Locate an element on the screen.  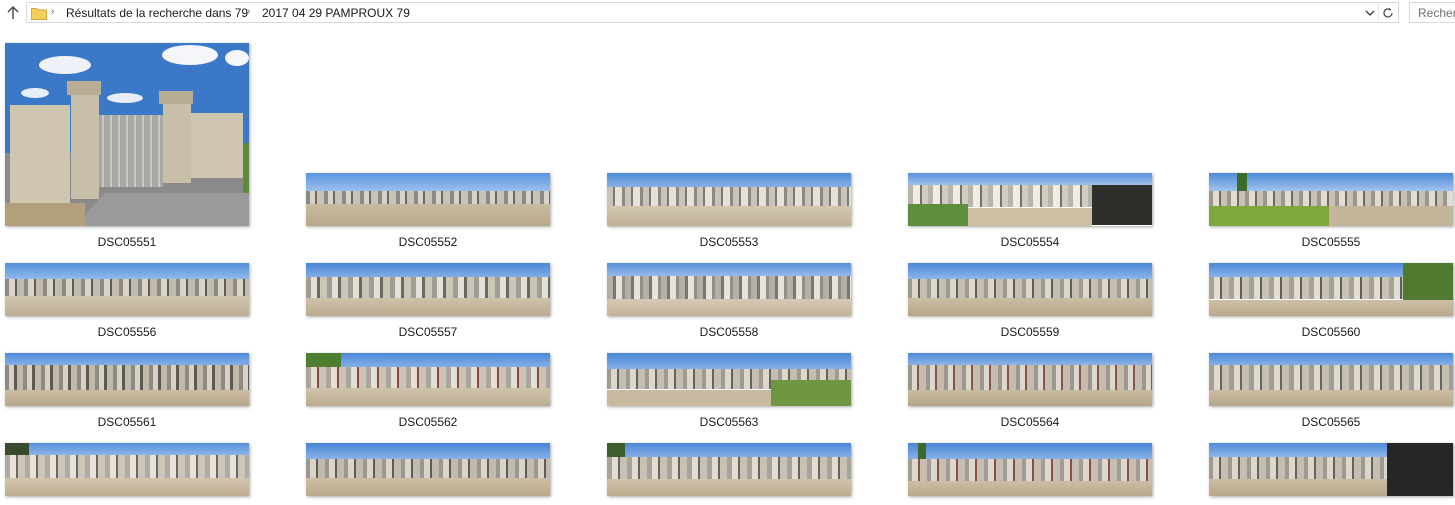
file-item: DSC05552 is located at coordinates (429, 213).